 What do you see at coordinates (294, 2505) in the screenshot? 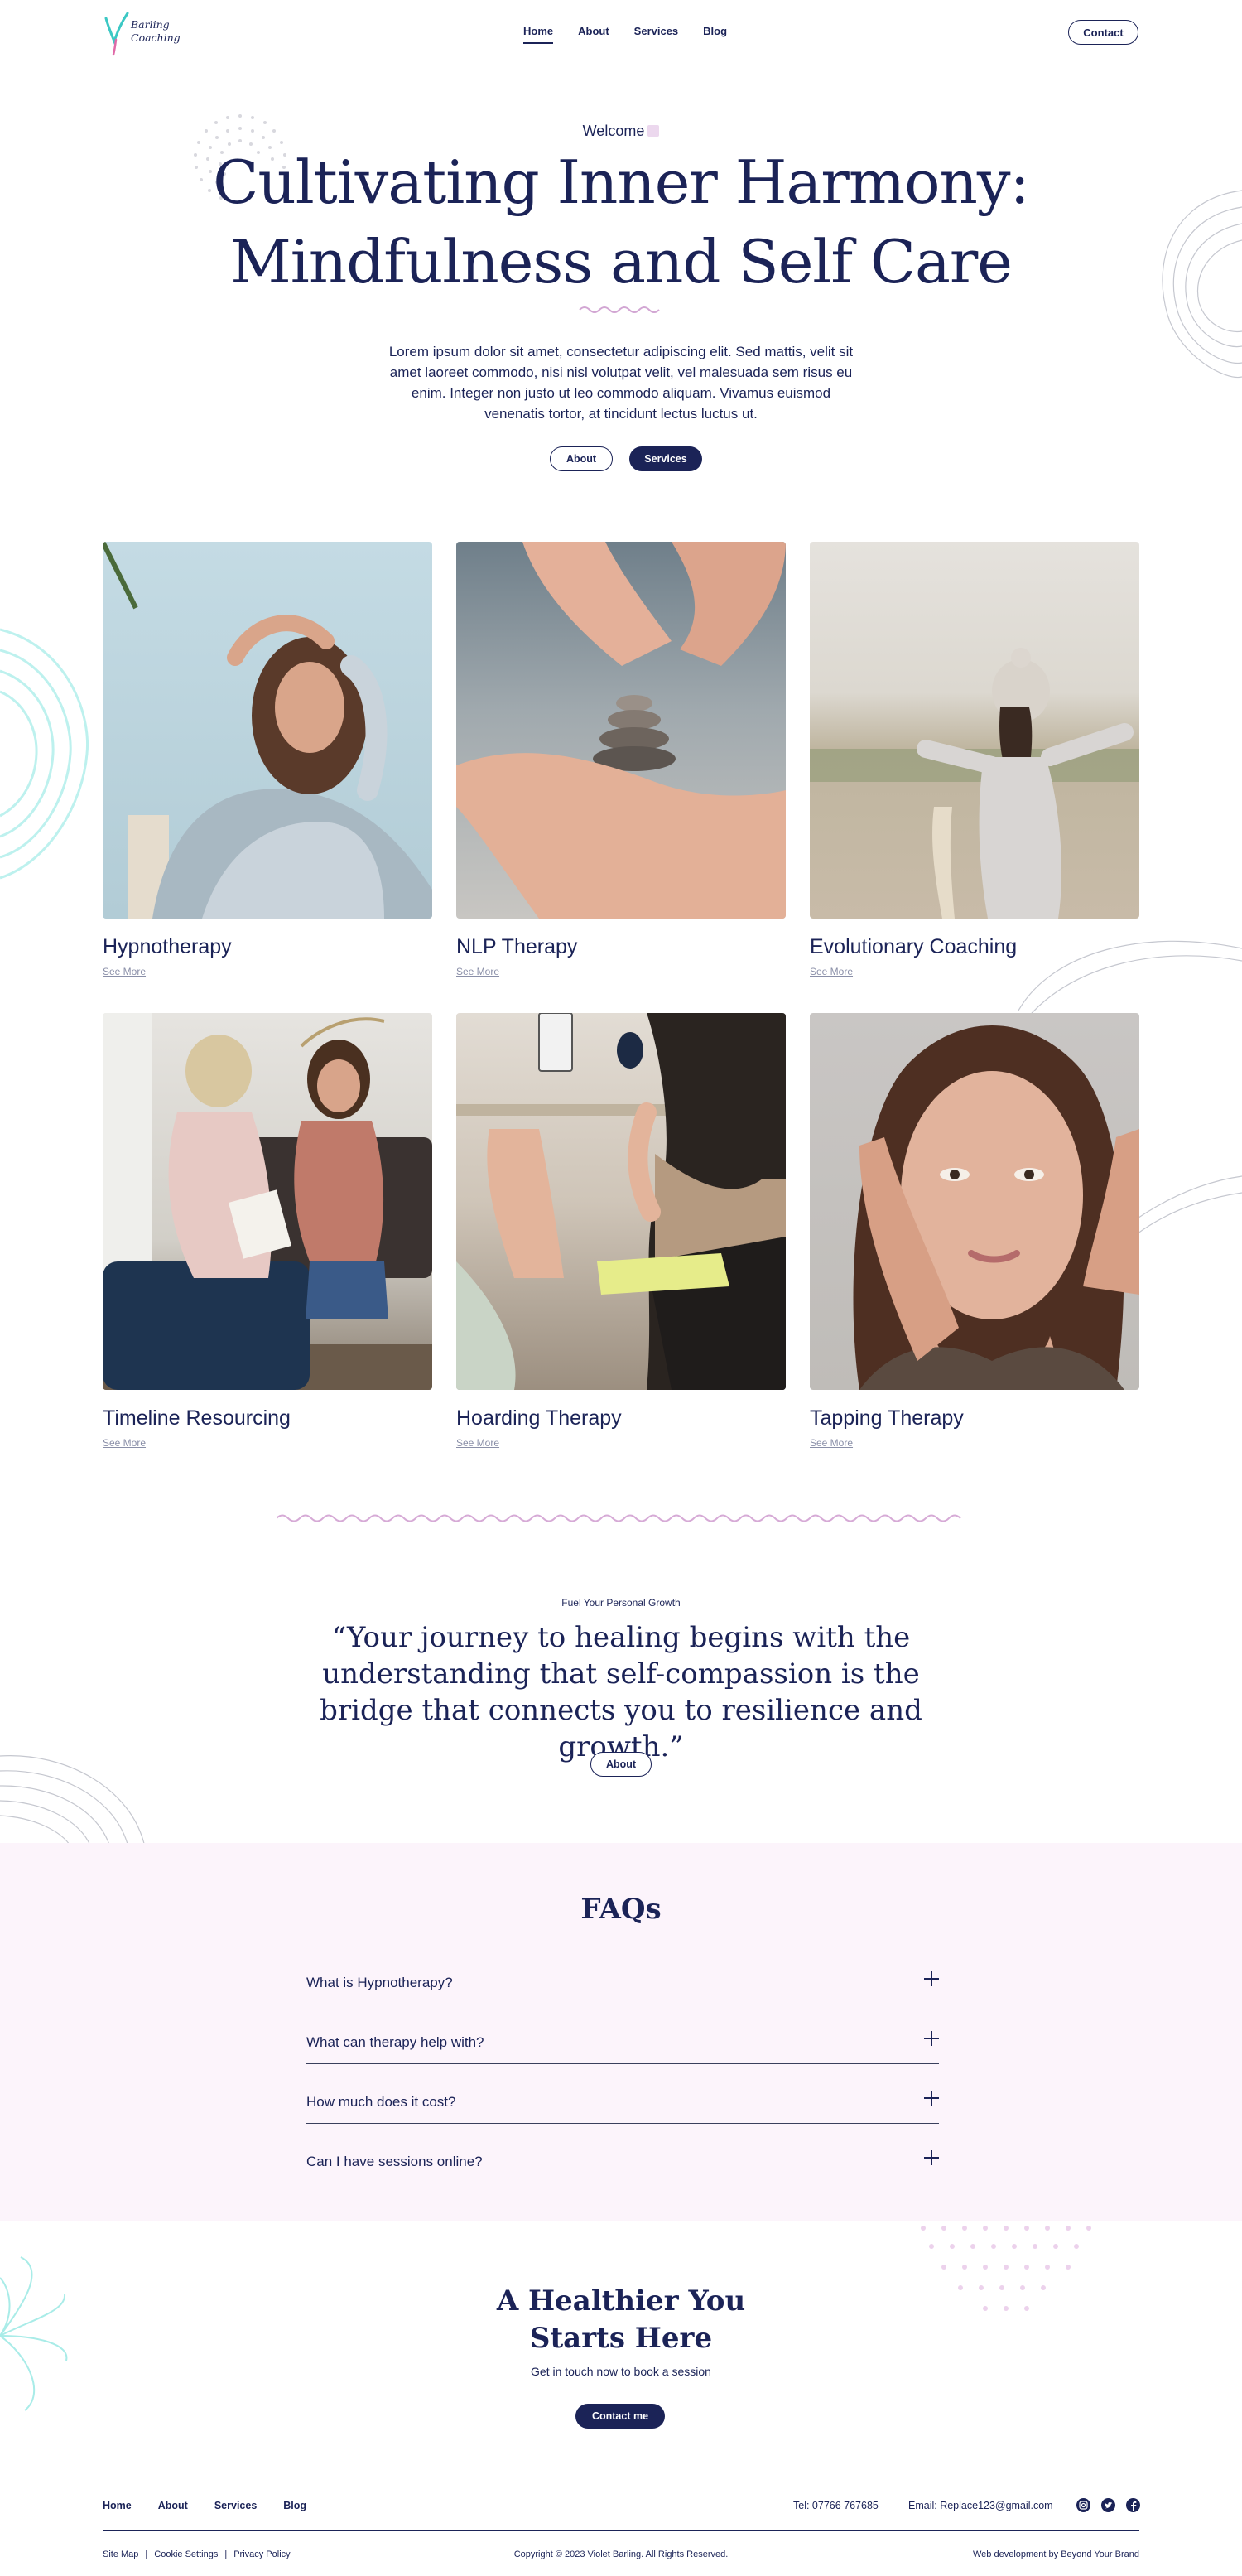
I see `footer-nav-blog: Blog` at bounding box center [294, 2505].